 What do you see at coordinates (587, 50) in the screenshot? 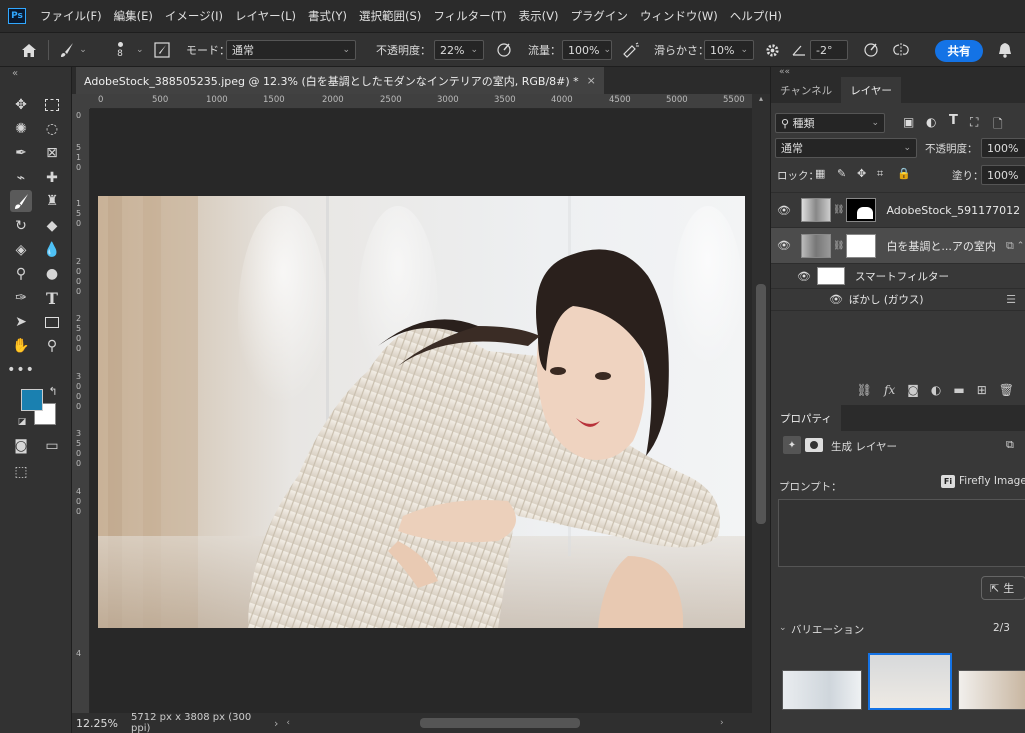
I see `flow-field: 100% ⌄` at bounding box center [587, 50].